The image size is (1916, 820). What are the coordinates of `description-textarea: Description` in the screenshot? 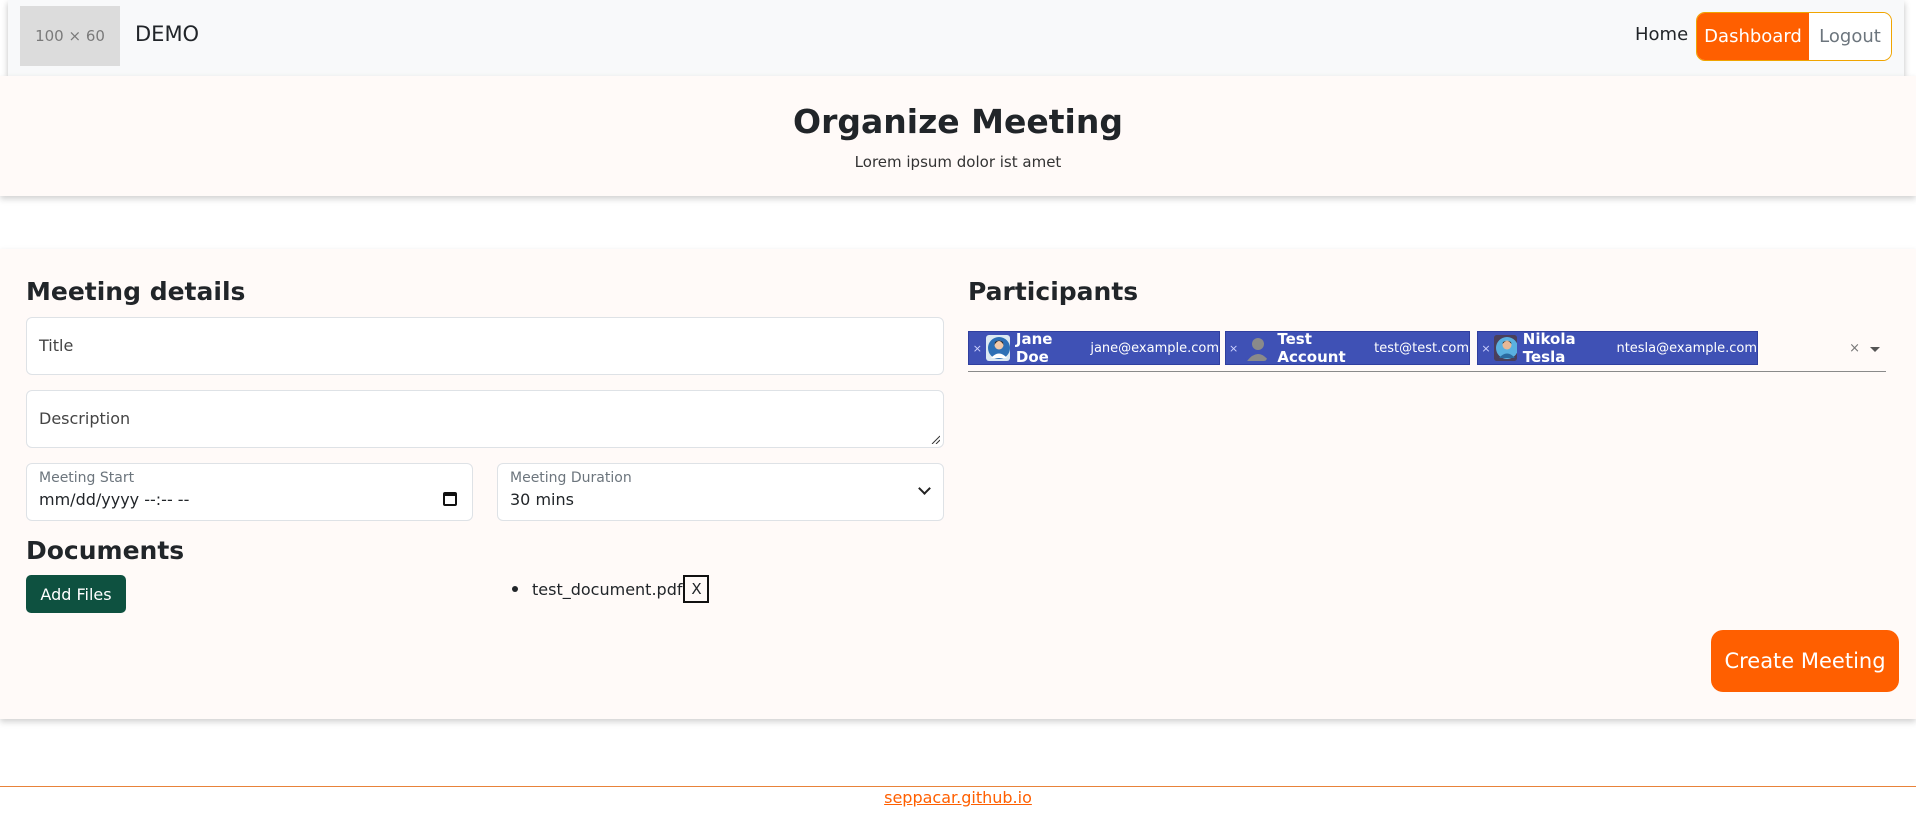 It's located at (485, 419).